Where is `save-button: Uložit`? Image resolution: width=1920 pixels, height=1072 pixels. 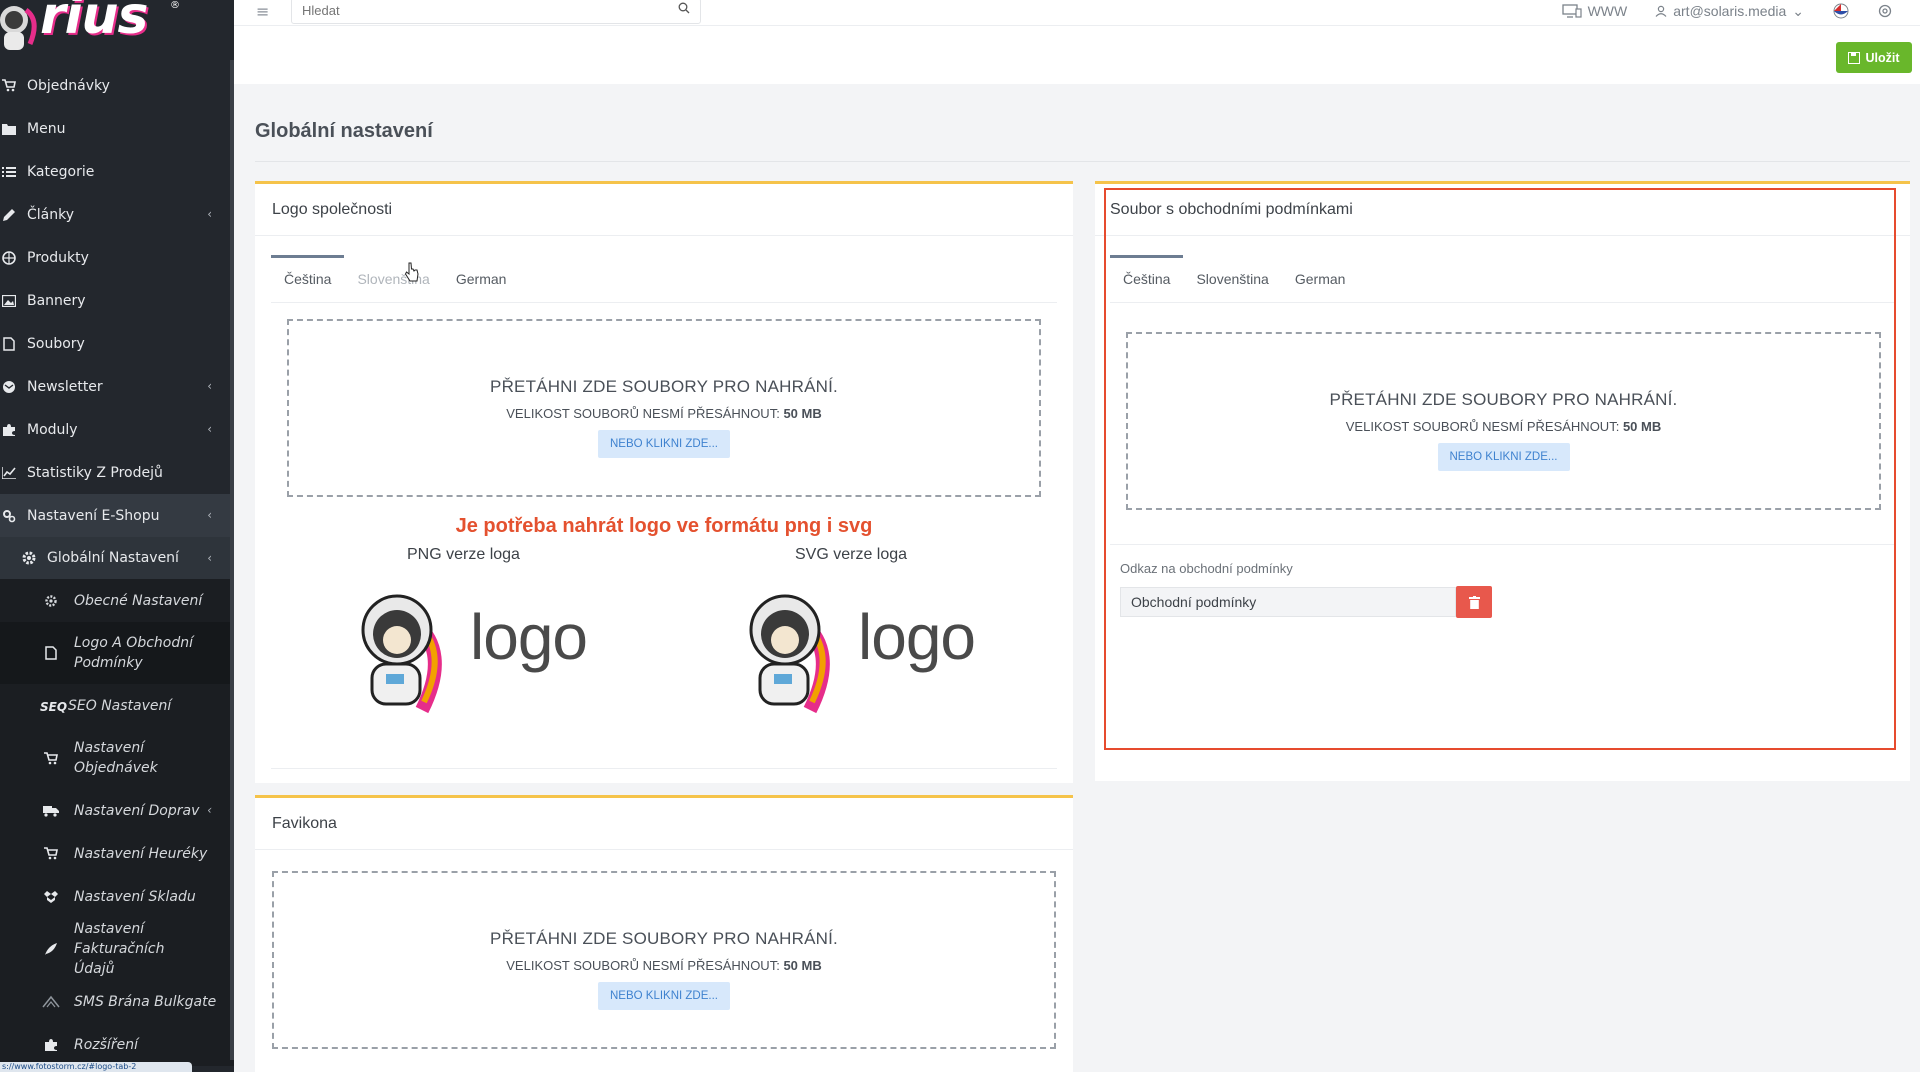
save-button: Uložit is located at coordinates (1874, 57).